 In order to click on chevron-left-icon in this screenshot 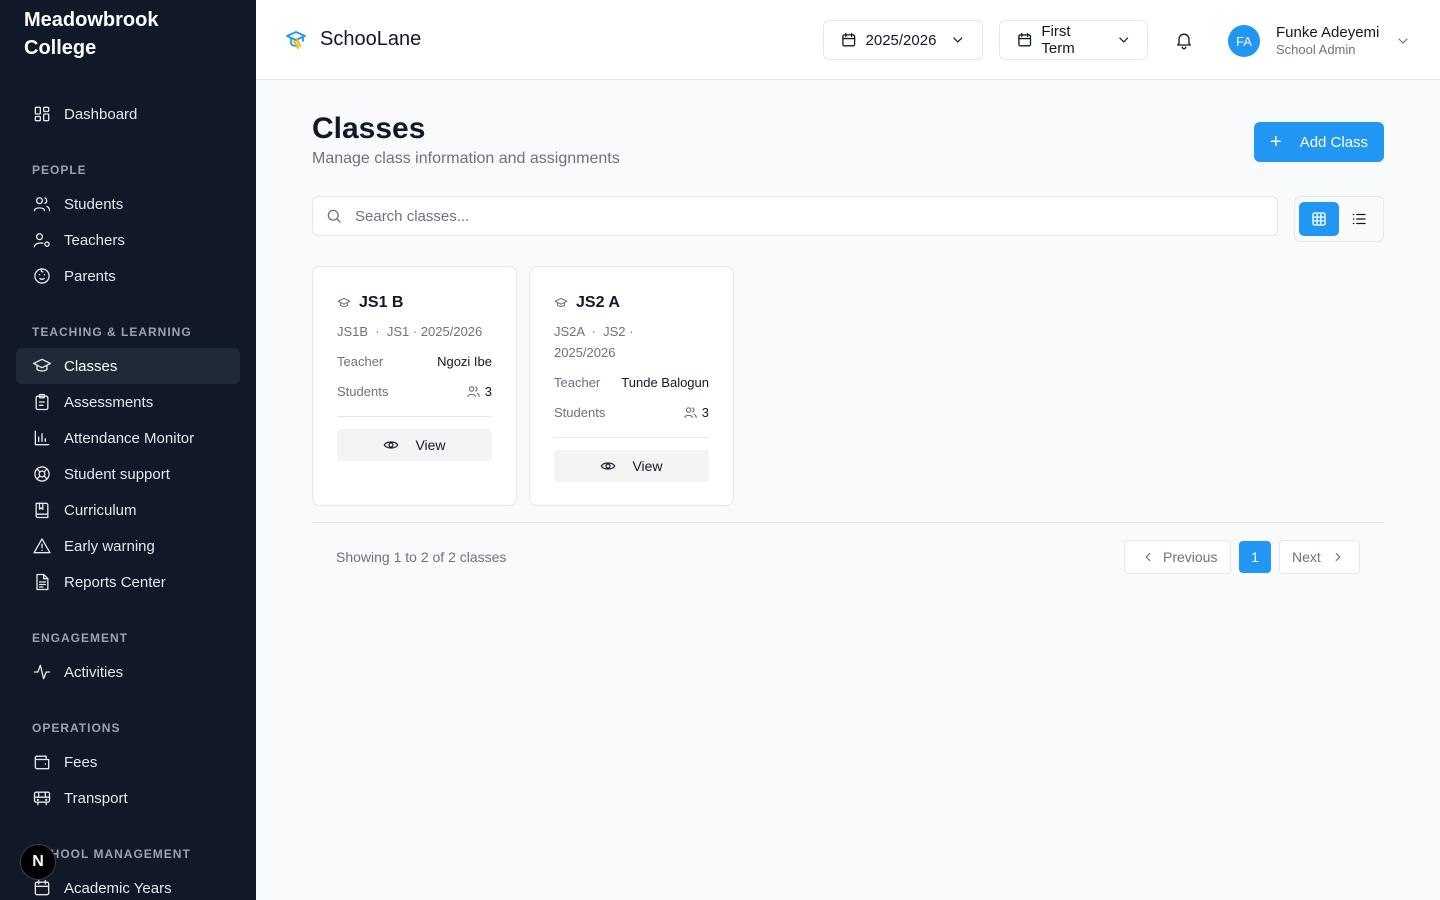, I will do `click(1148, 557)`.